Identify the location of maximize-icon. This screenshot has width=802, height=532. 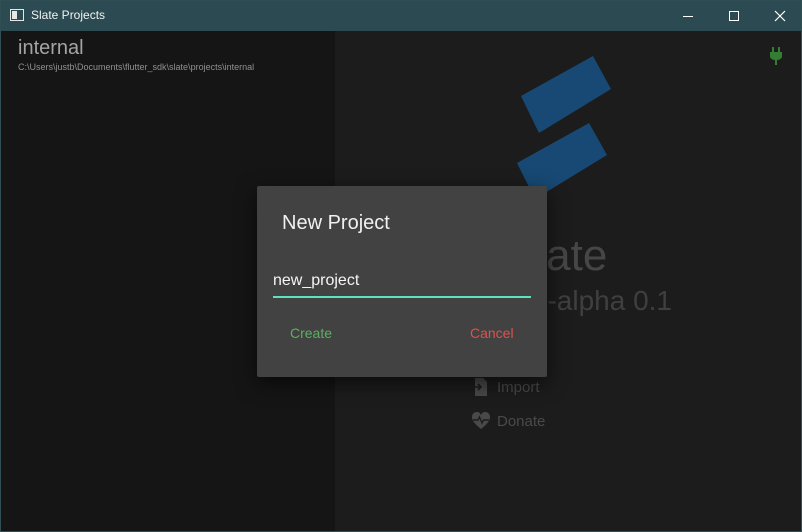
(734, 16).